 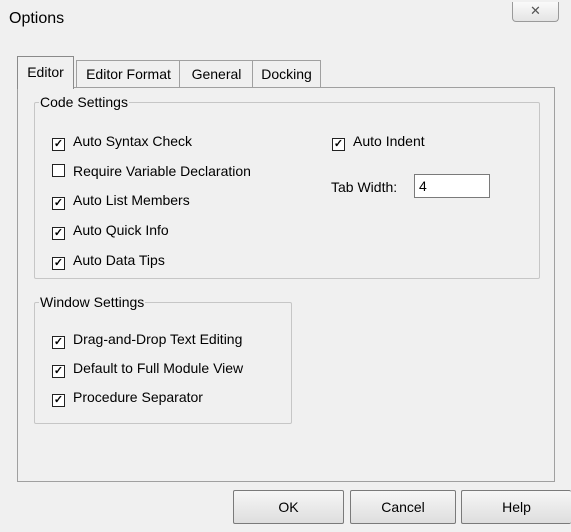 What do you see at coordinates (162, 171) in the screenshot?
I see `option-label: Require Variable Declaration` at bounding box center [162, 171].